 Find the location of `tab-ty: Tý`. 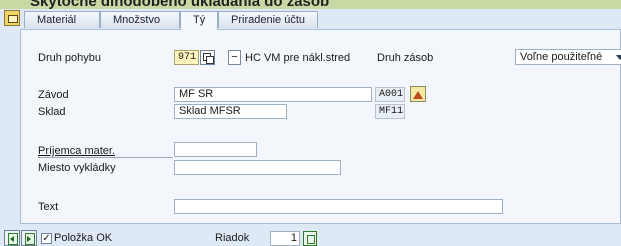

tab-ty: Tý is located at coordinates (199, 20).